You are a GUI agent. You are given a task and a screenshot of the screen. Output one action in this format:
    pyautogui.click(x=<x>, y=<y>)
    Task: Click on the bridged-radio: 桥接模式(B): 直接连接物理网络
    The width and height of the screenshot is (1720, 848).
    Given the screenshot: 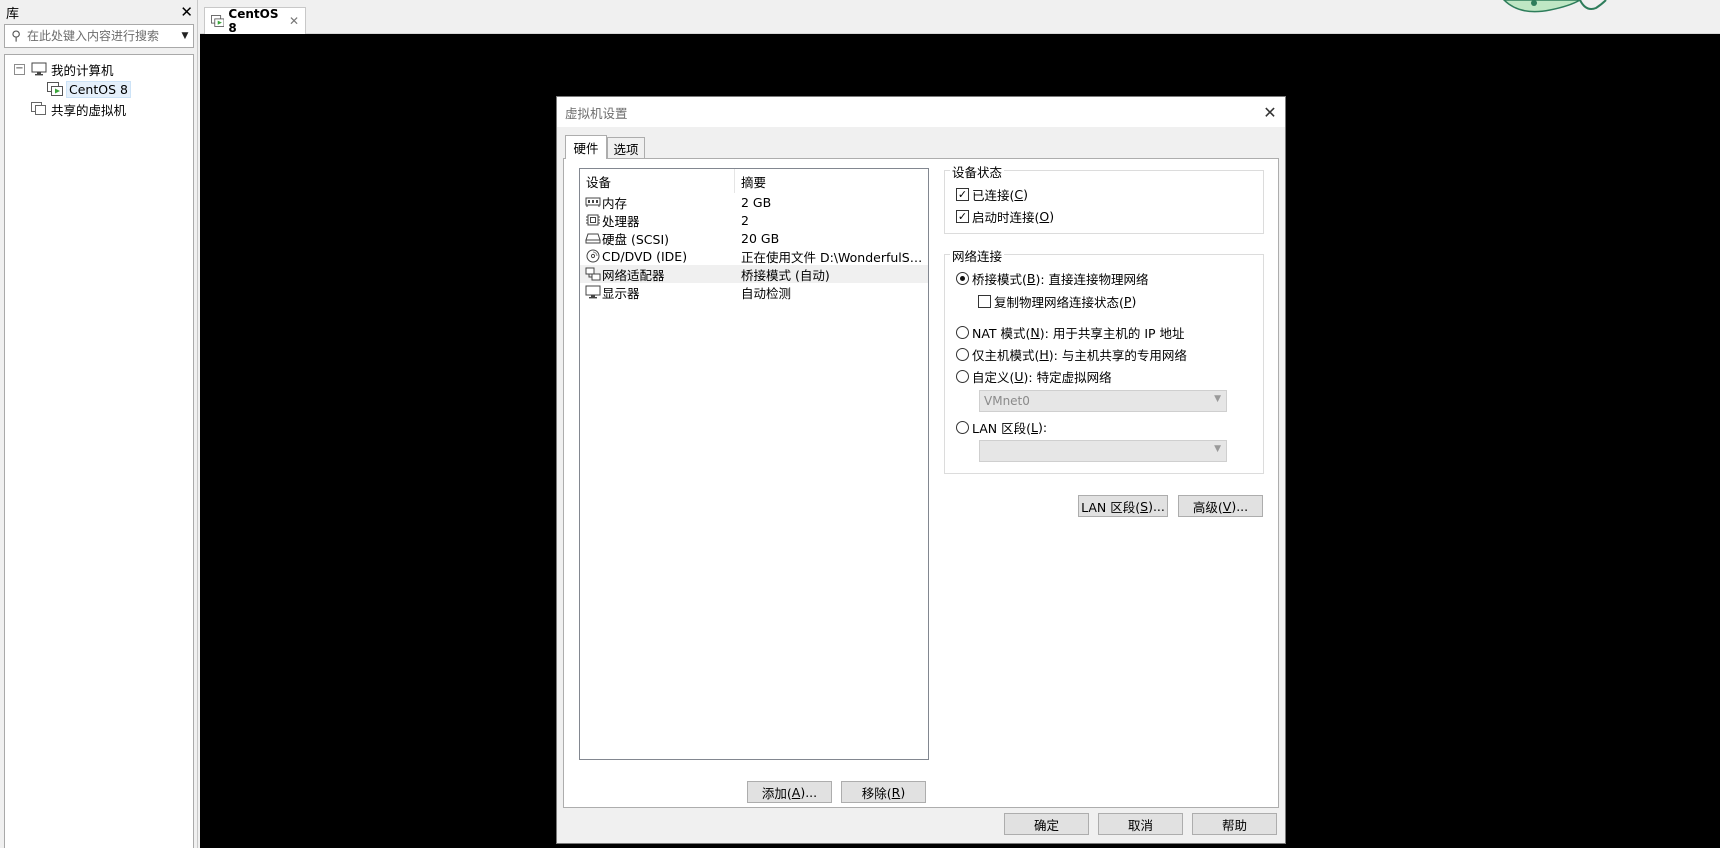 What is the action you would take?
    pyautogui.click(x=1052, y=278)
    